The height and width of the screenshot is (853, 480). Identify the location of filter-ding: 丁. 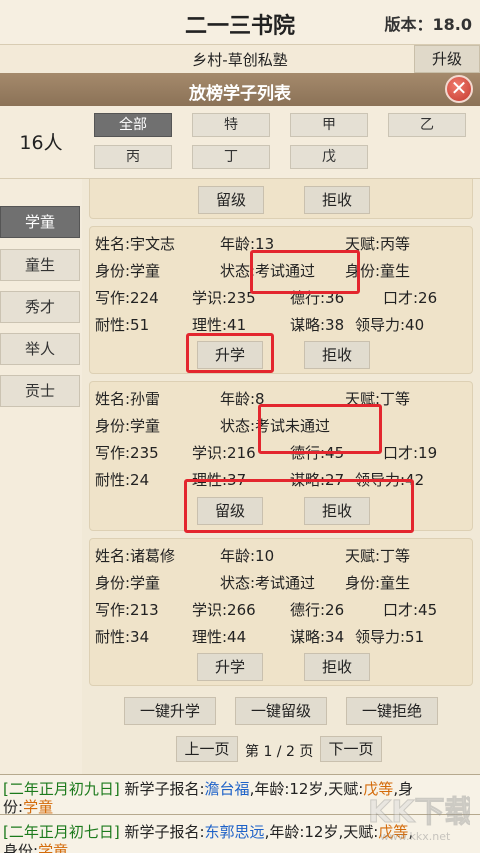
(231, 157).